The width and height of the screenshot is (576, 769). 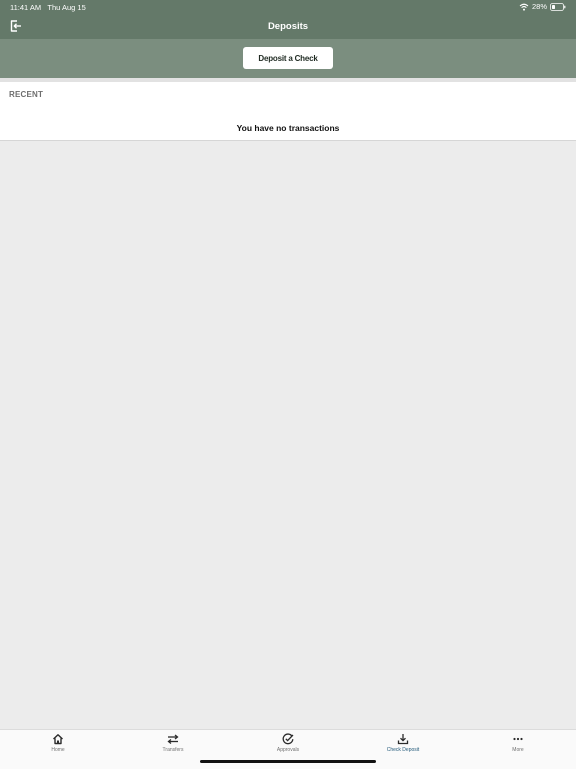 I want to click on battery-percent: 28%, so click(x=539, y=6).